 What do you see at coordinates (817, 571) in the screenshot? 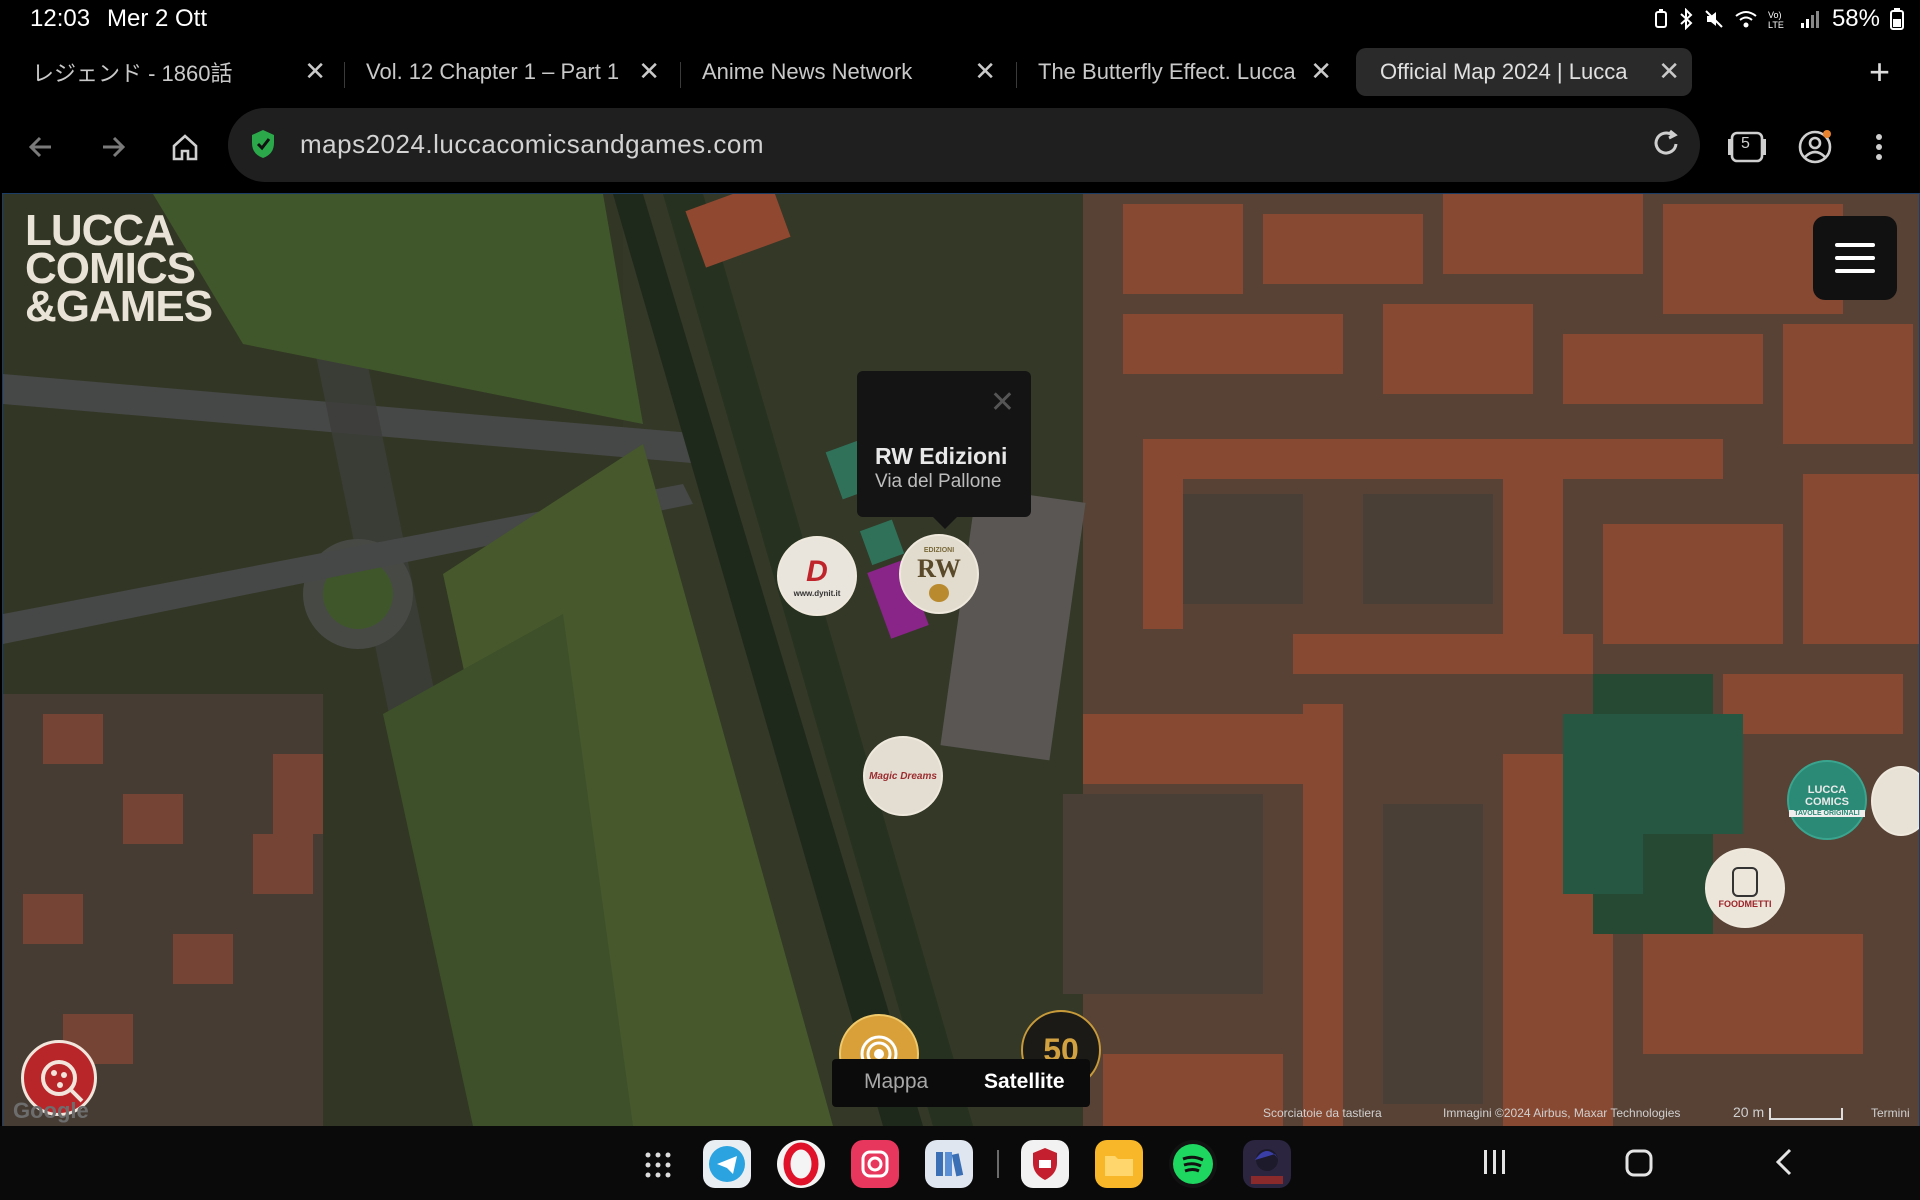
I see `marker-label: D` at bounding box center [817, 571].